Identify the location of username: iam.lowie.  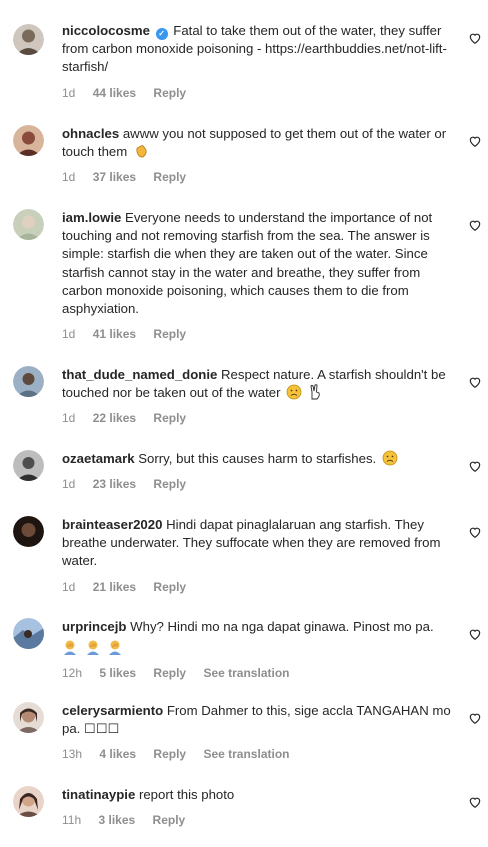
(91, 217).